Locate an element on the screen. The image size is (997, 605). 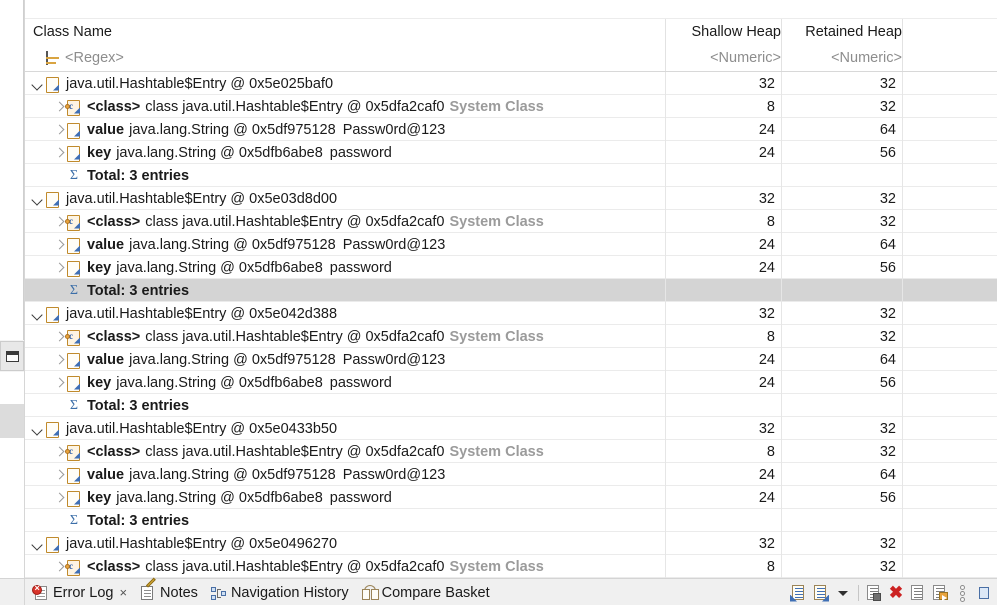
cell-shallow-heap: 32 is located at coordinates (766, 83).